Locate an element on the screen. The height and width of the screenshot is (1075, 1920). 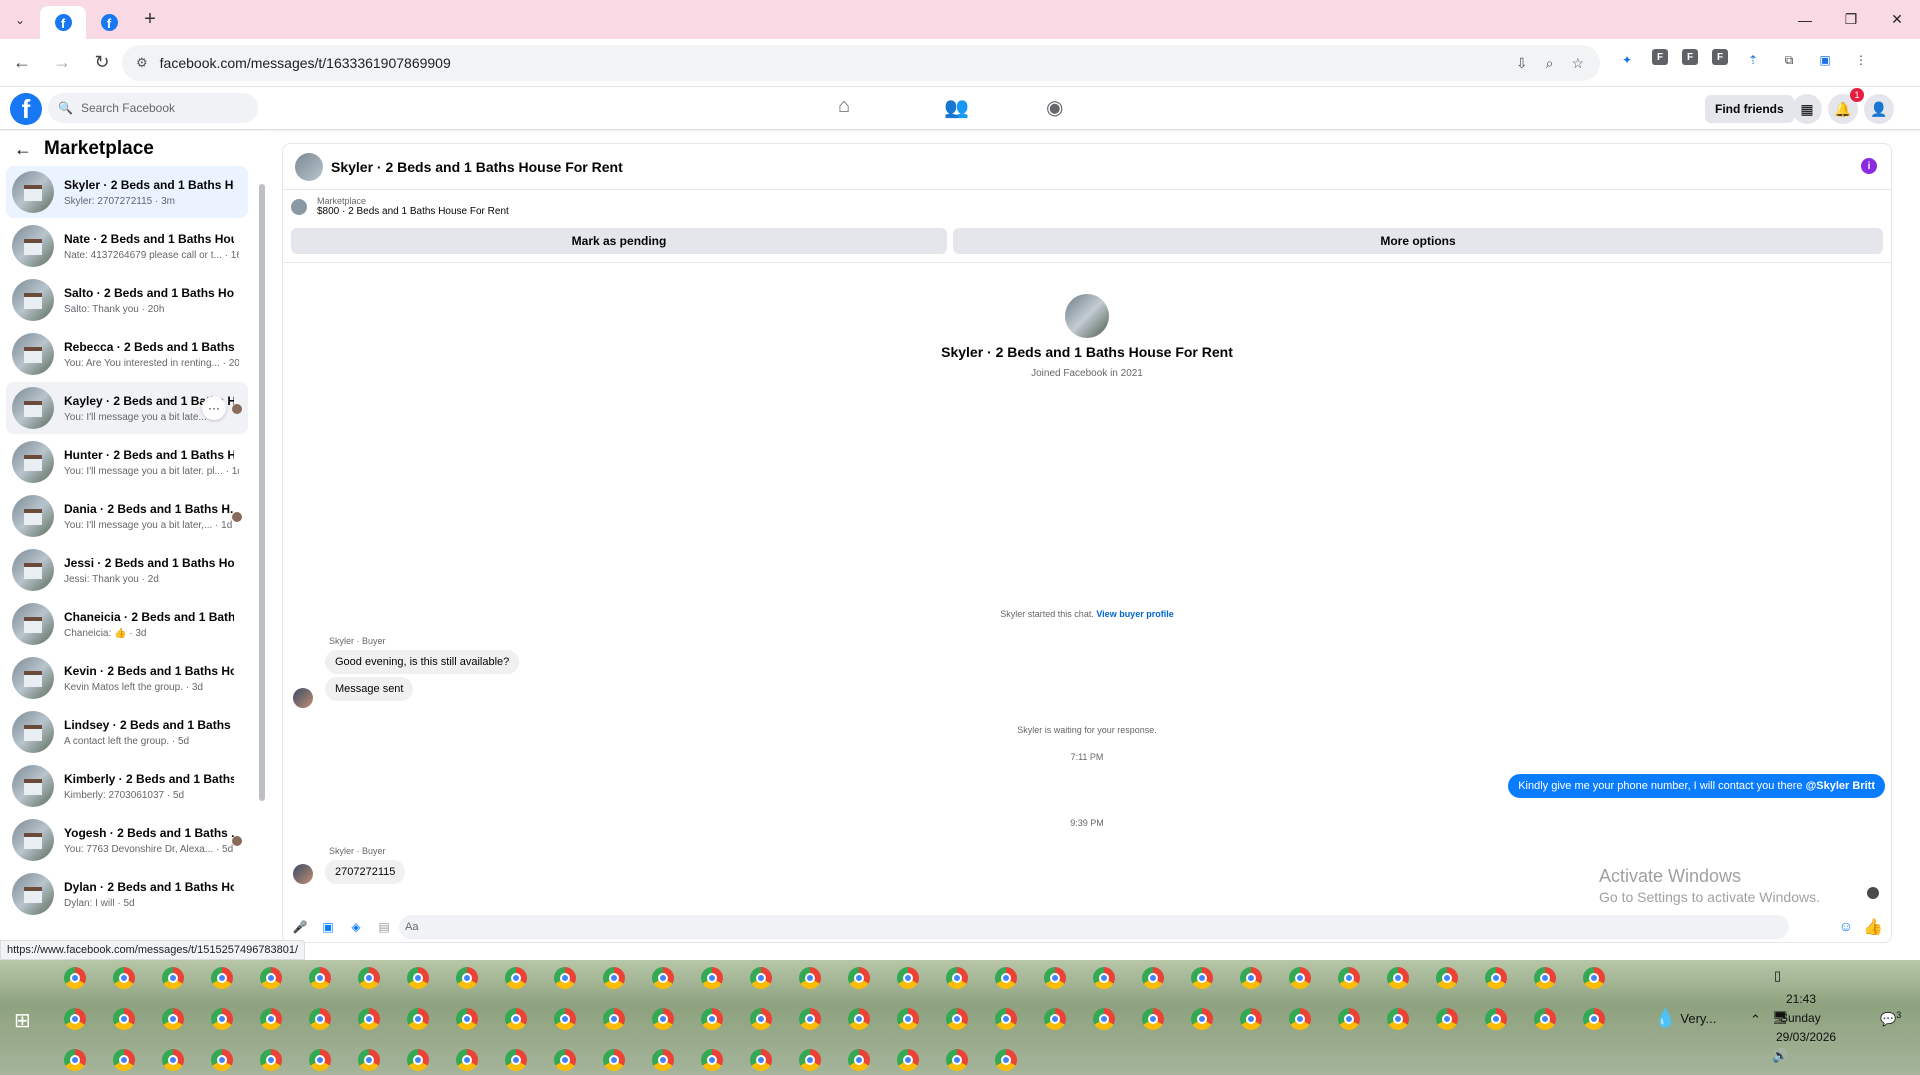
back-arrow-icon: ← is located at coordinates (23, 149).